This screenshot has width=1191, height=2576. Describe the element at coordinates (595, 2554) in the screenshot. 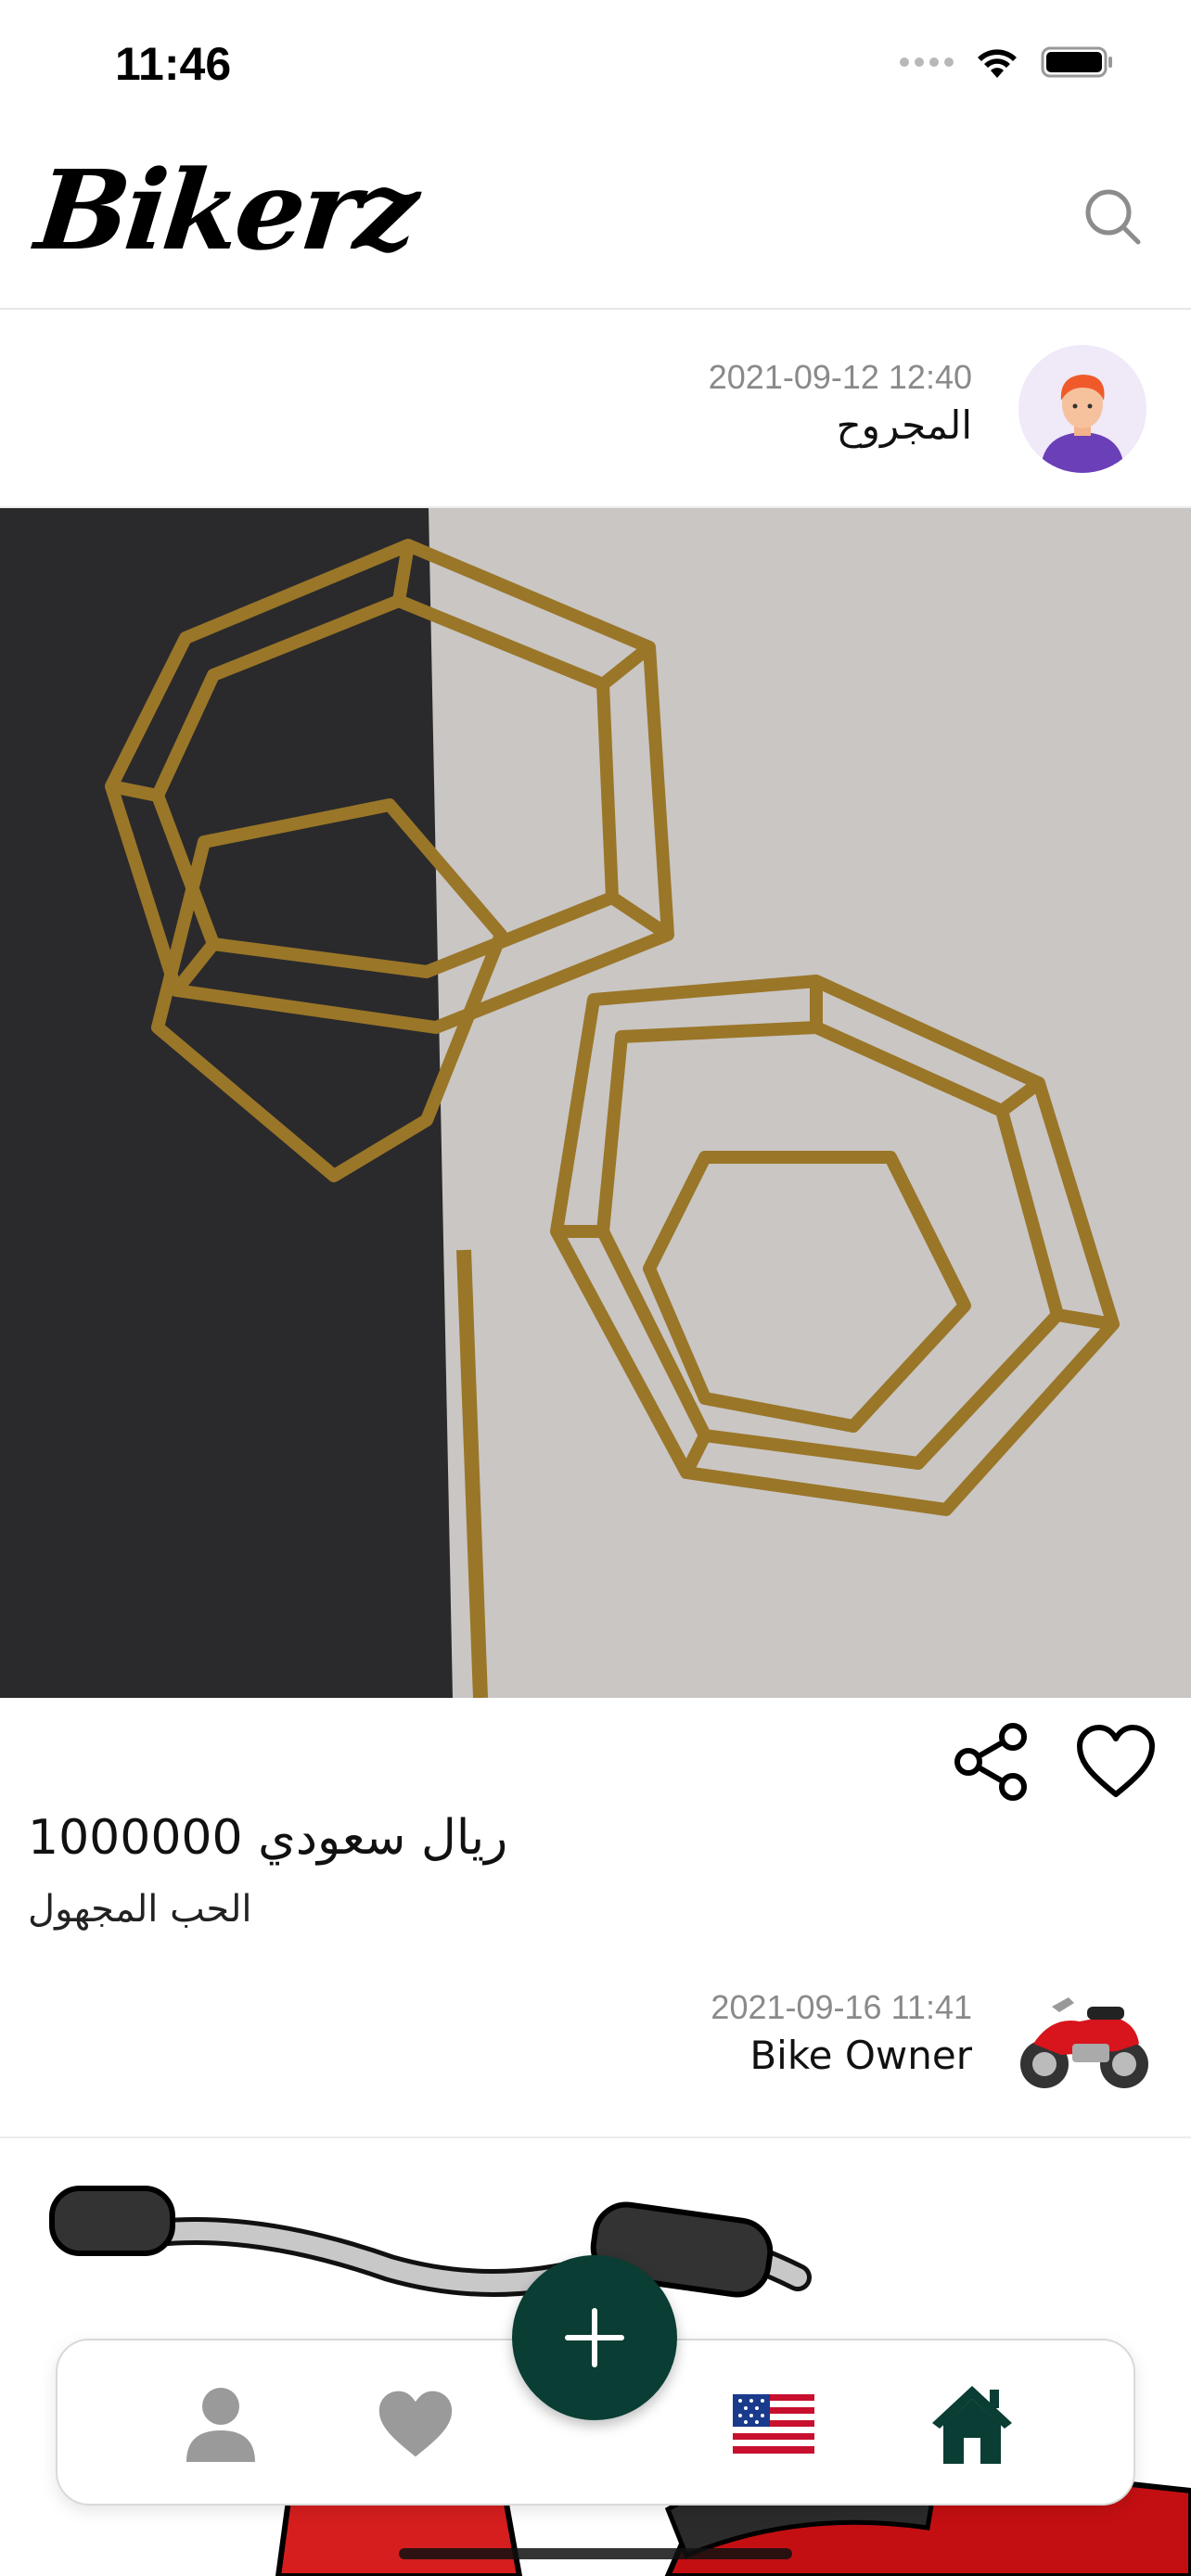

I see `home-indicator` at that location.